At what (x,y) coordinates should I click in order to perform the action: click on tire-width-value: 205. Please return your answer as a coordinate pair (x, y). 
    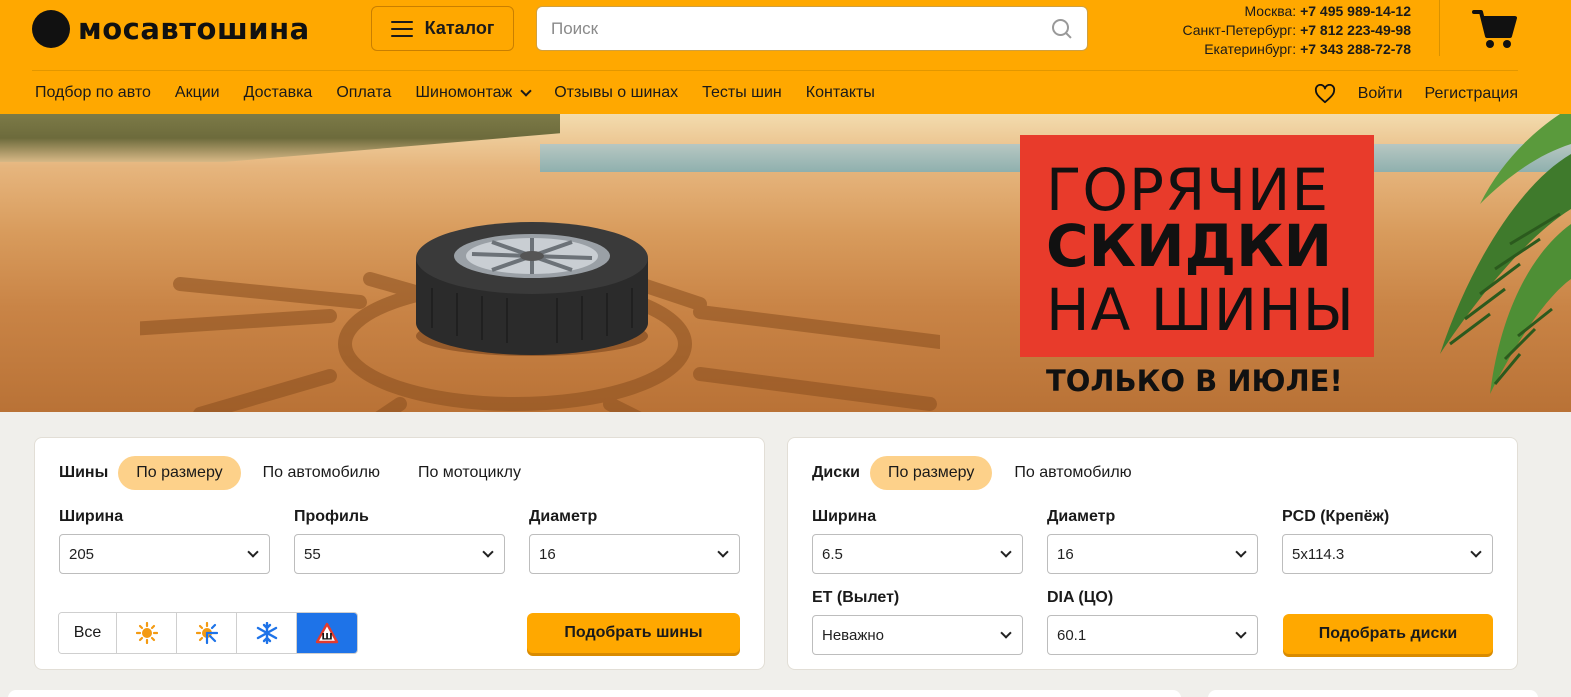
    Looking at the image, I should click on (82, 554).